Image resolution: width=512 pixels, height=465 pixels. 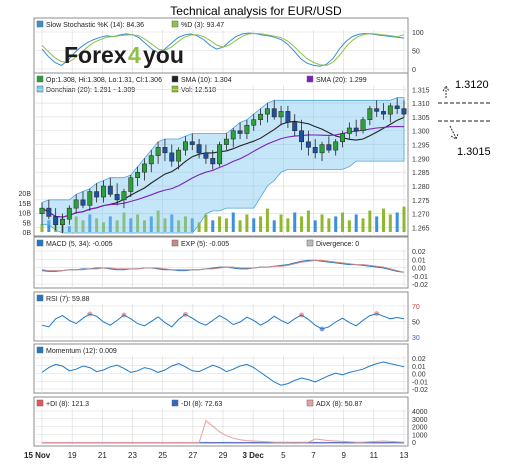 I want to click on volume-tick: 20B, so click(x=25, y=194).